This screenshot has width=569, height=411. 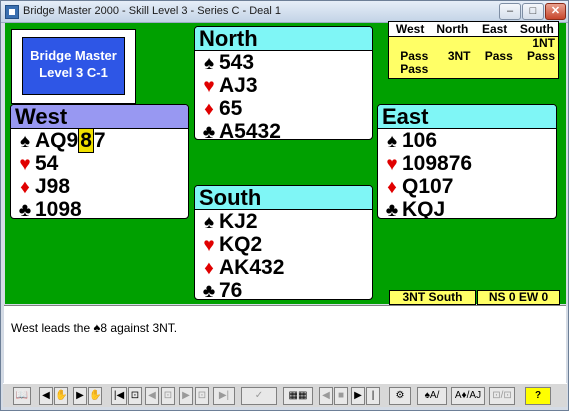 I want to click on north-hearts-cards: AJ3, so click(x=238, y=85).